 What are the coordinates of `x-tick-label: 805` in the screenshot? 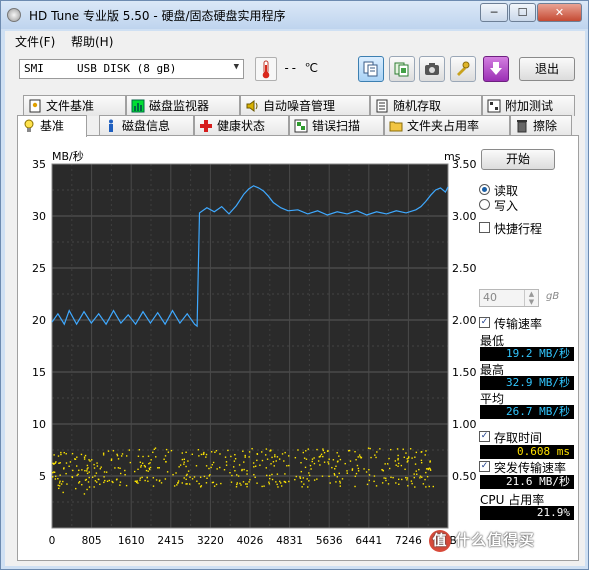 It's located at (92, 541).